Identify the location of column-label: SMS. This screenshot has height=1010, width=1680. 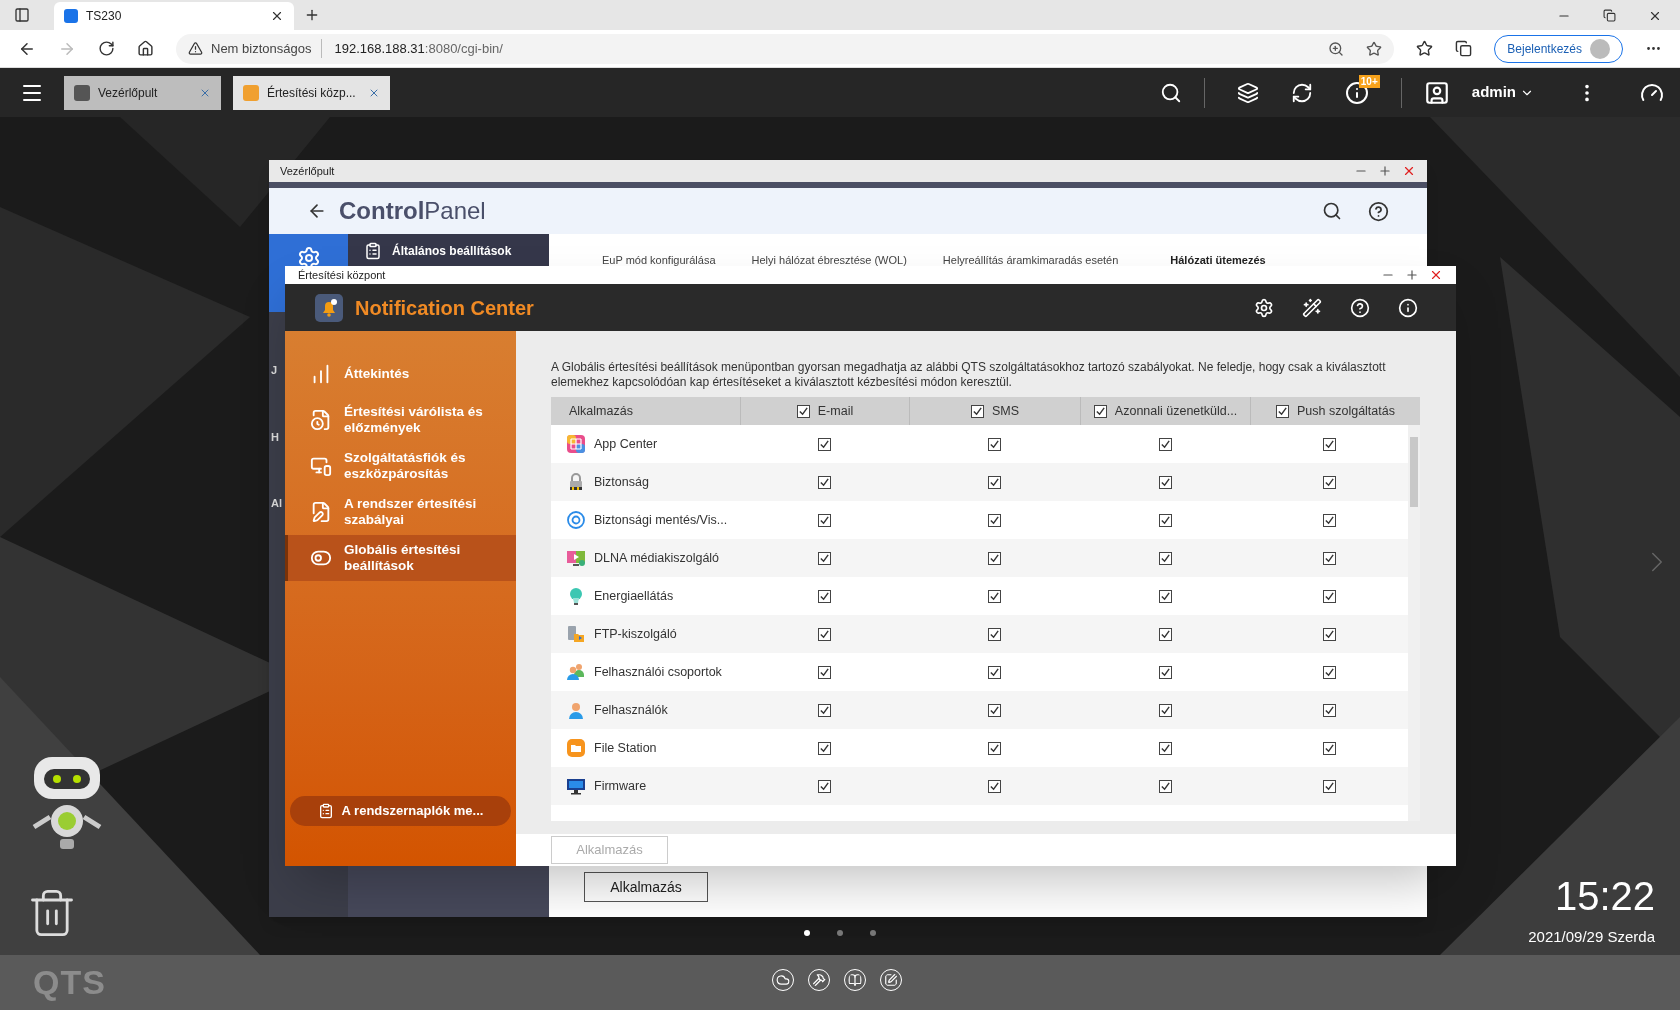
(1005, 411).